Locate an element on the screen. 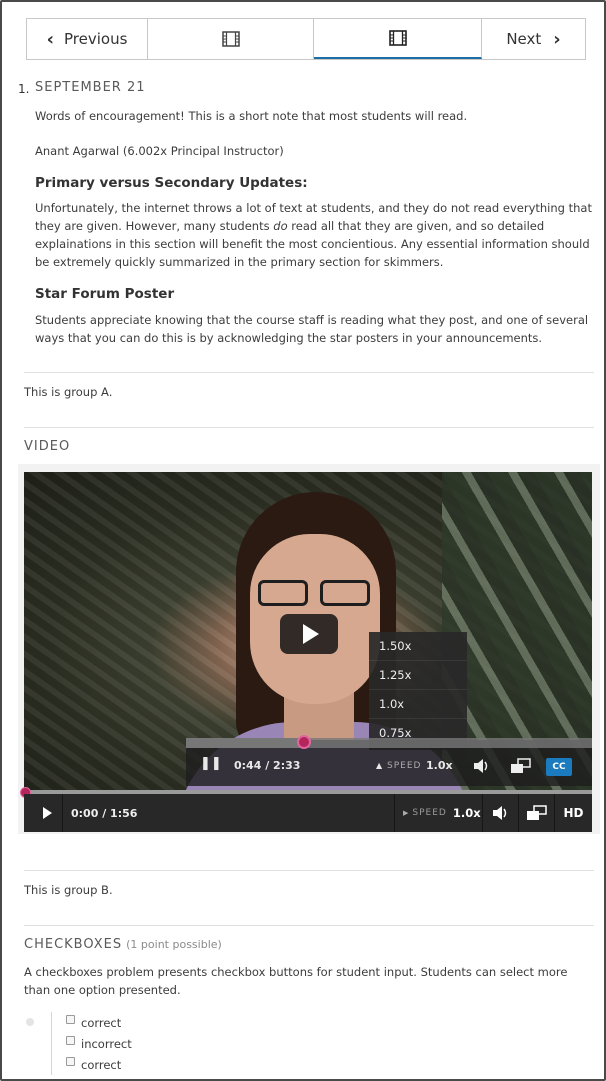 The width and height of the screenshot is (606, 1081). previous-button: ‹ Previous is located at coordinates (87, 39).